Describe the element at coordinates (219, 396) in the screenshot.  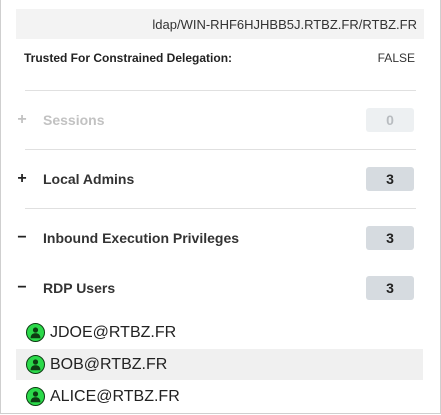
I see `list-item-user: ALICE@RTBZ.FR` at that location.